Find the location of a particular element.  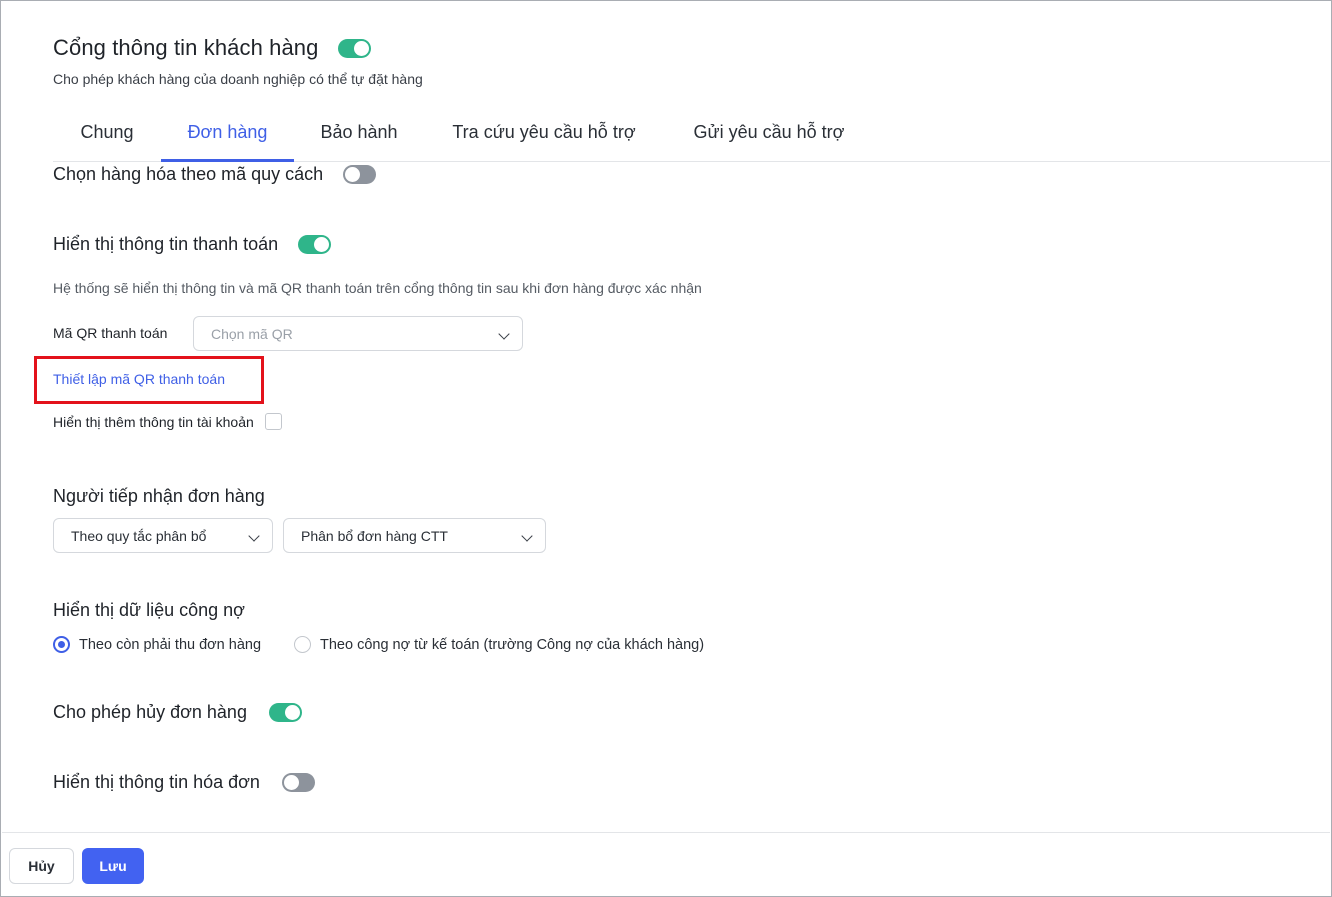

qr-code-select: Chọn mã QR is located at coordinates (358, 333).